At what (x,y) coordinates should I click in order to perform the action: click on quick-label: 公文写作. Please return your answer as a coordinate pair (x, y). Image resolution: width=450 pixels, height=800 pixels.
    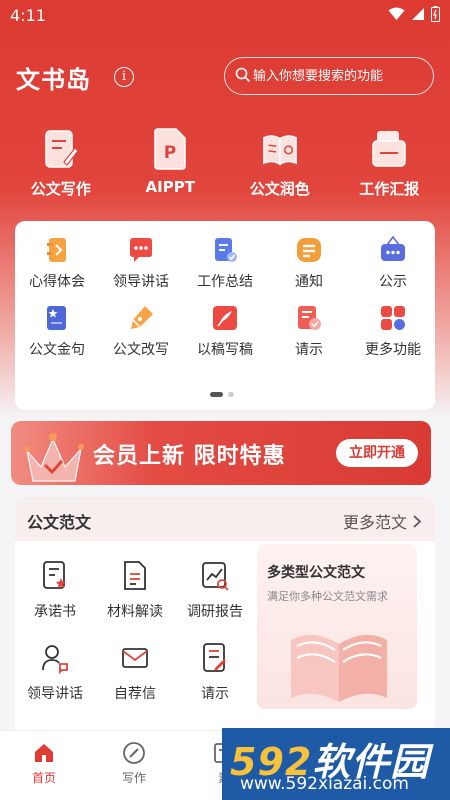
    Looking at the image, I should click on (60, 189).